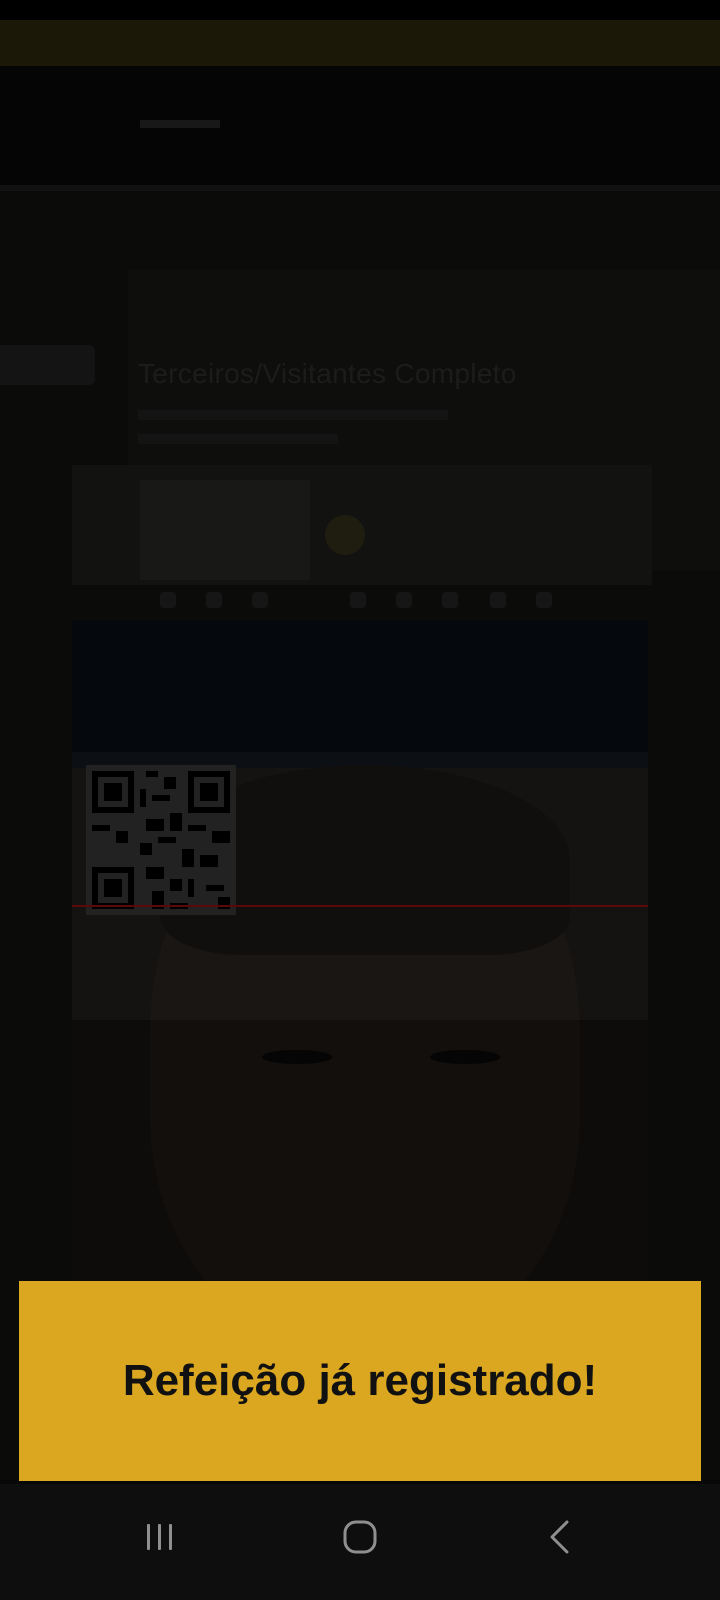 Image resolution: width=720 pixels, height=1600 pixels. I want to click on feed-header-band, so click(360, 127).